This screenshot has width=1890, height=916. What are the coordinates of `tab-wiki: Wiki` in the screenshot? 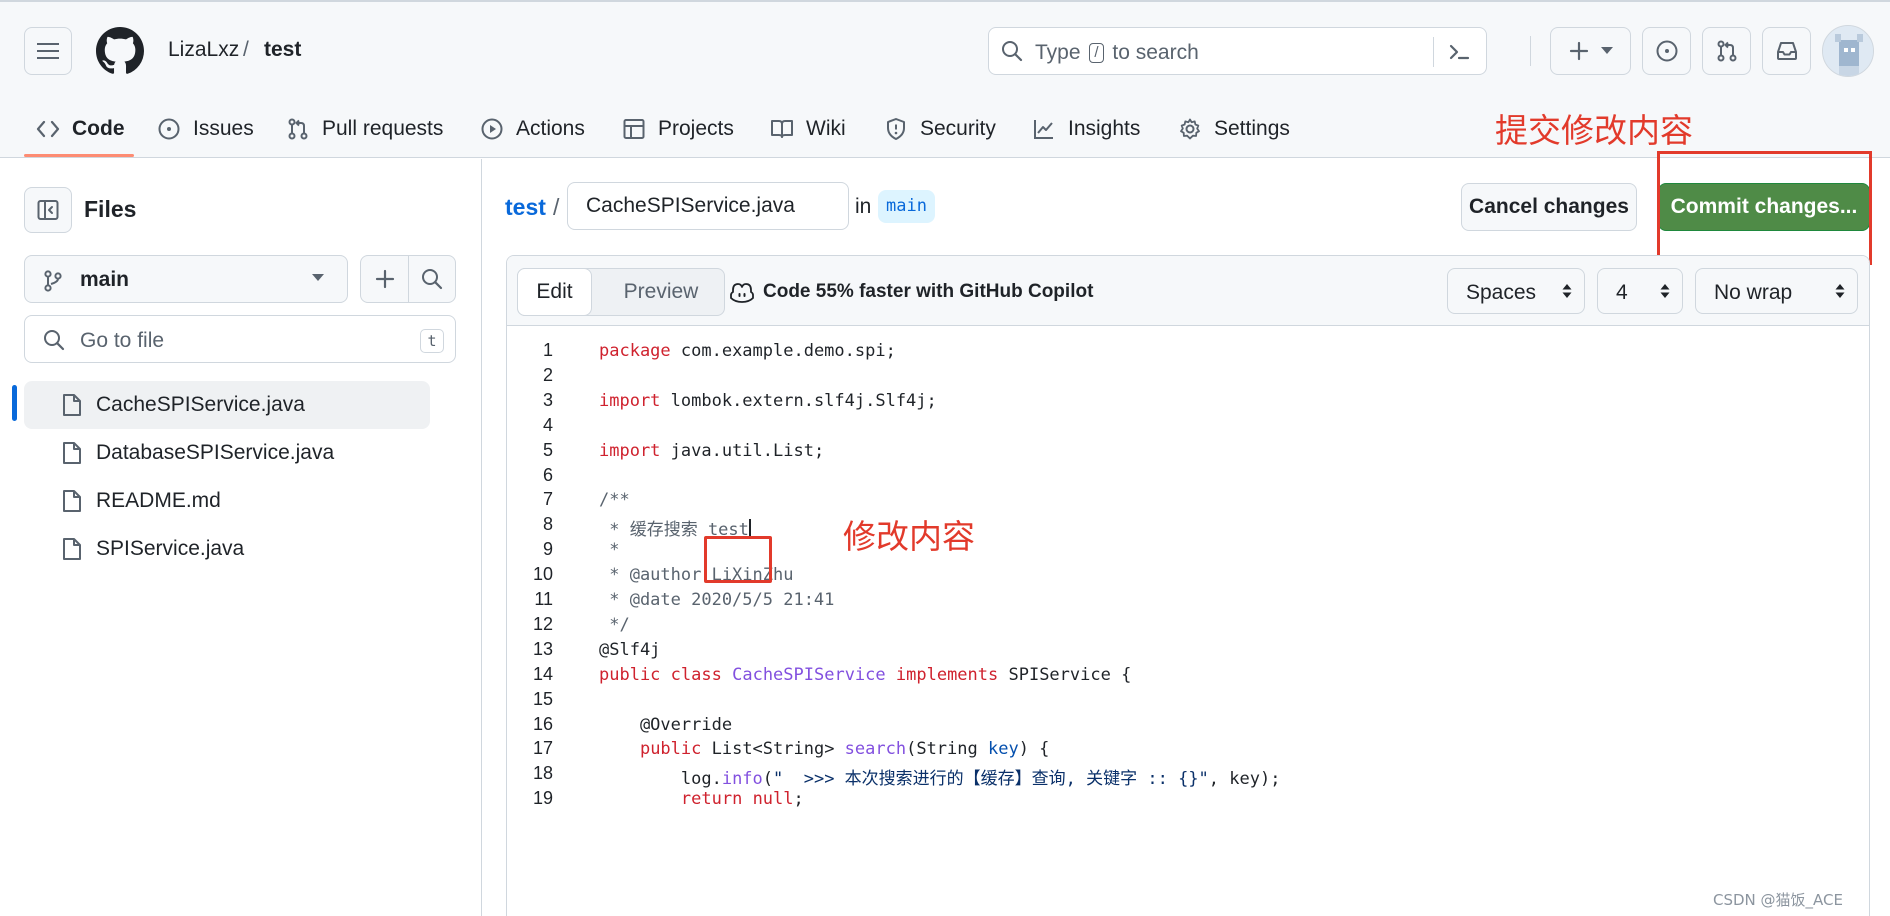 It's located at (808, 129).